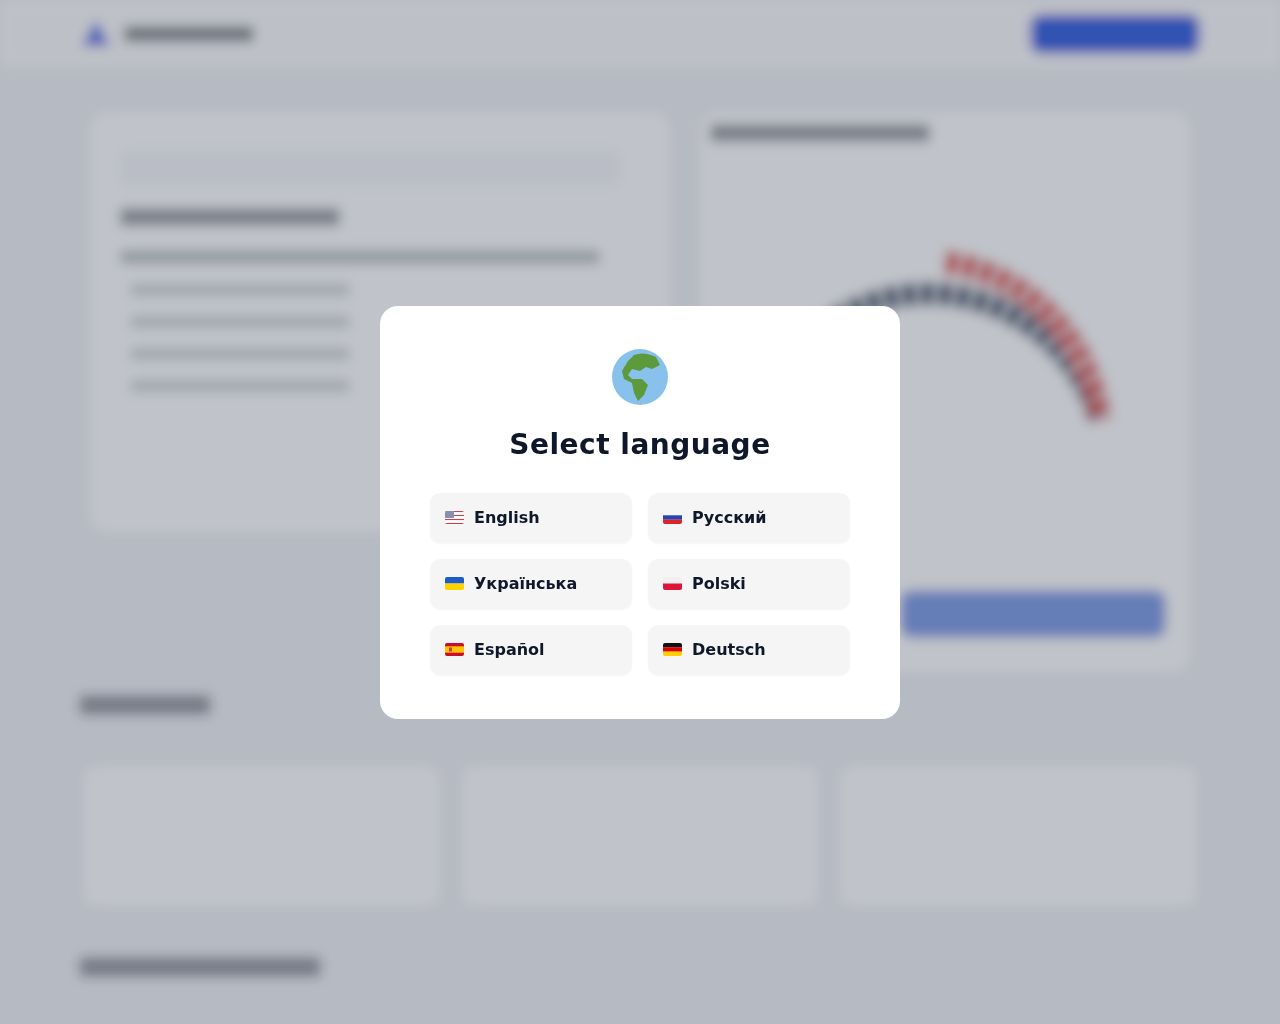 The height and width of the screenshot is (1024, 1280). I want to click on language-button: Deutsch, so click(749, 649).